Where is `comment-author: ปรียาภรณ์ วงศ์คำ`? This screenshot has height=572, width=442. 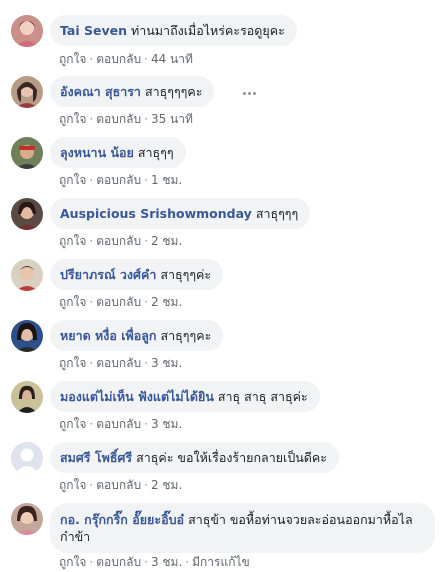 comment-author: ปรียาภรณ์ วงศ์คำ is located at coordinates (108, 274).